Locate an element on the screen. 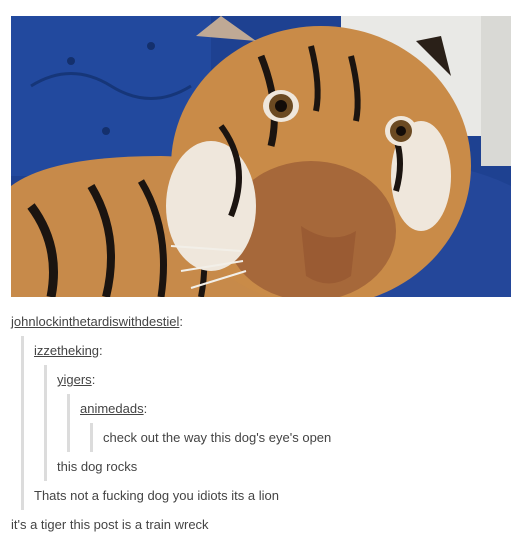 The height and width of the screenshot is (553, 524). username-link: animedads is located at coordinates (112, 408).